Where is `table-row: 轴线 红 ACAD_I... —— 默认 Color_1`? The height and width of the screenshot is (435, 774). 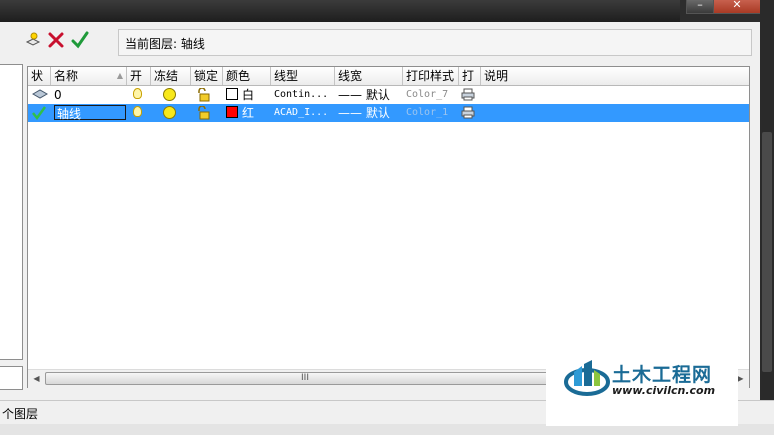
table-row: 轴线 红 ACAD_I... —— 默认 Color_1 is located at coordinates (388, 113).